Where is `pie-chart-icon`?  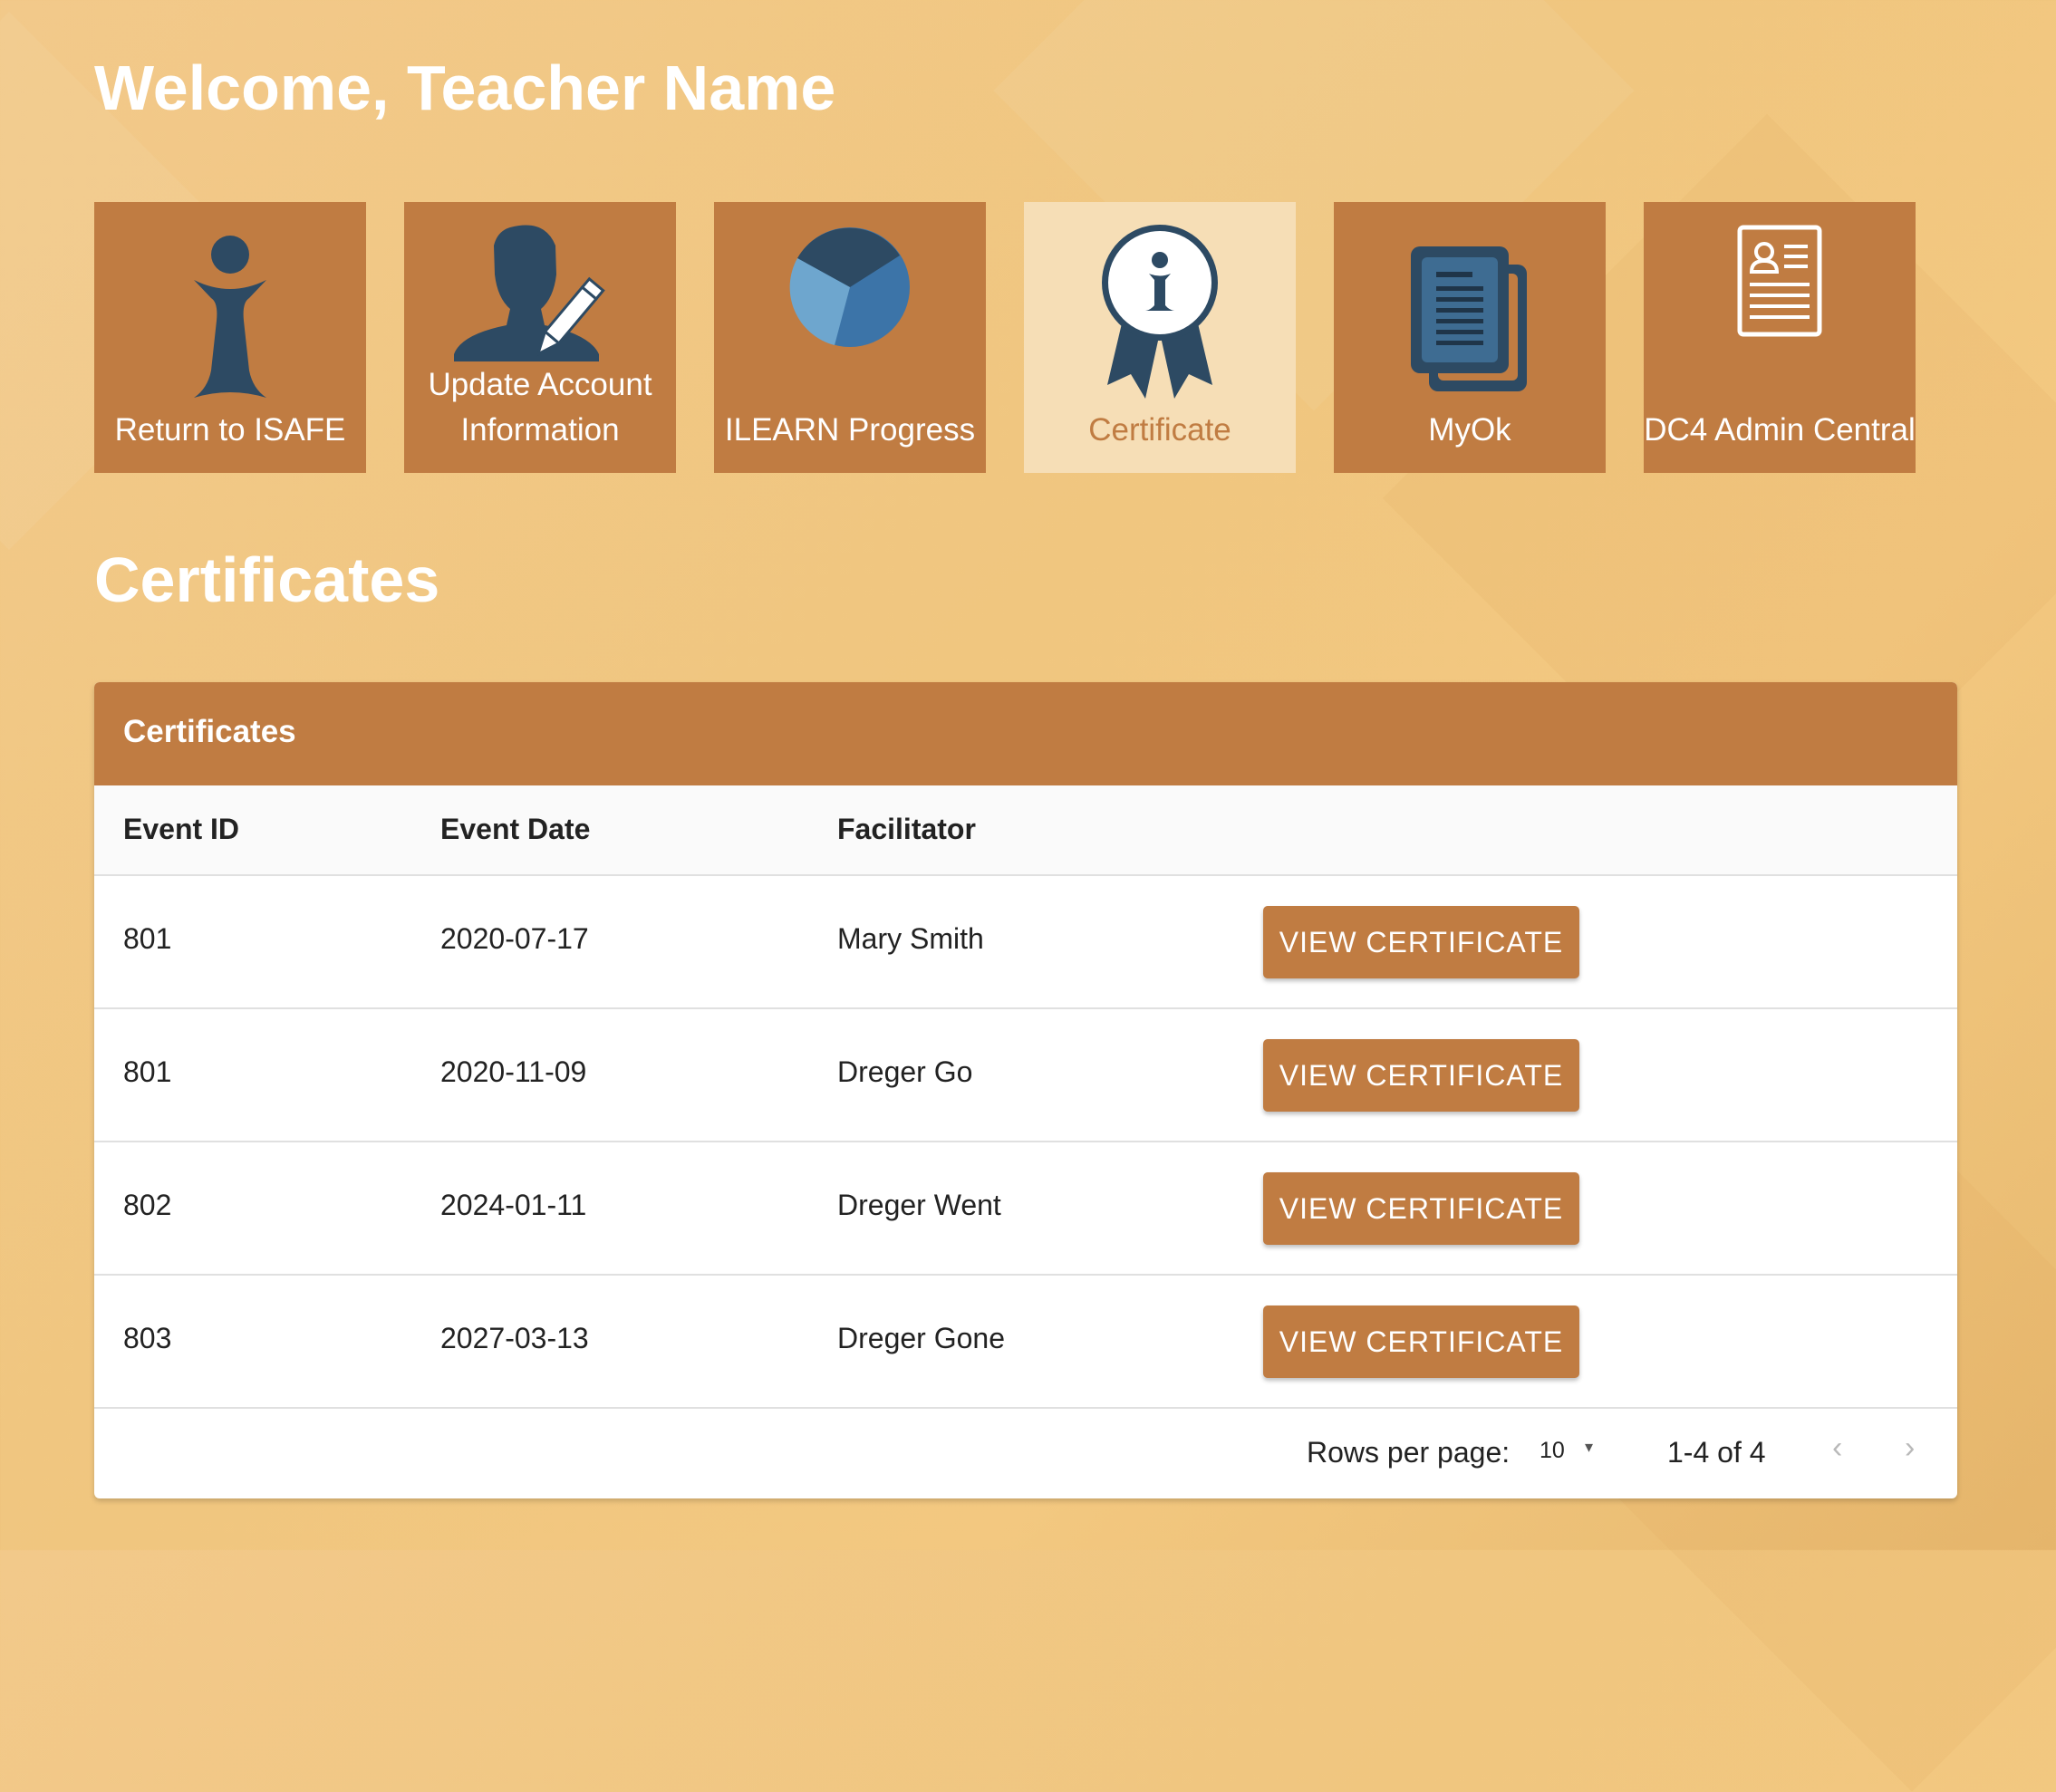
pie-chart-icon is located at coordinates (849, 287).